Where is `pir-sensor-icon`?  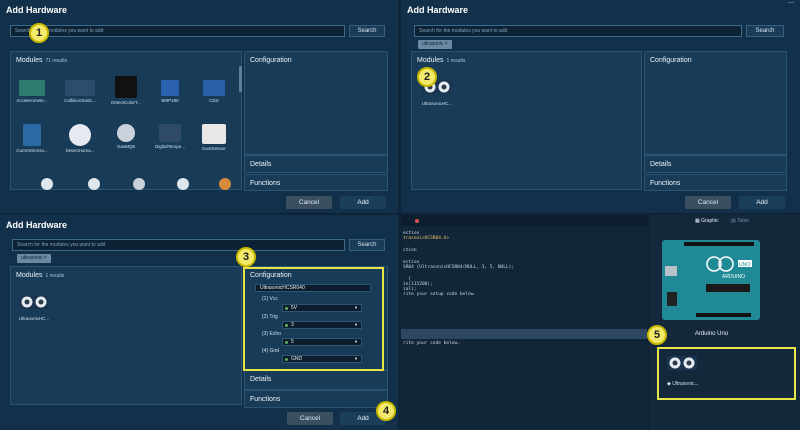
pir-sensor-icon is located at coordinates (80, 135).